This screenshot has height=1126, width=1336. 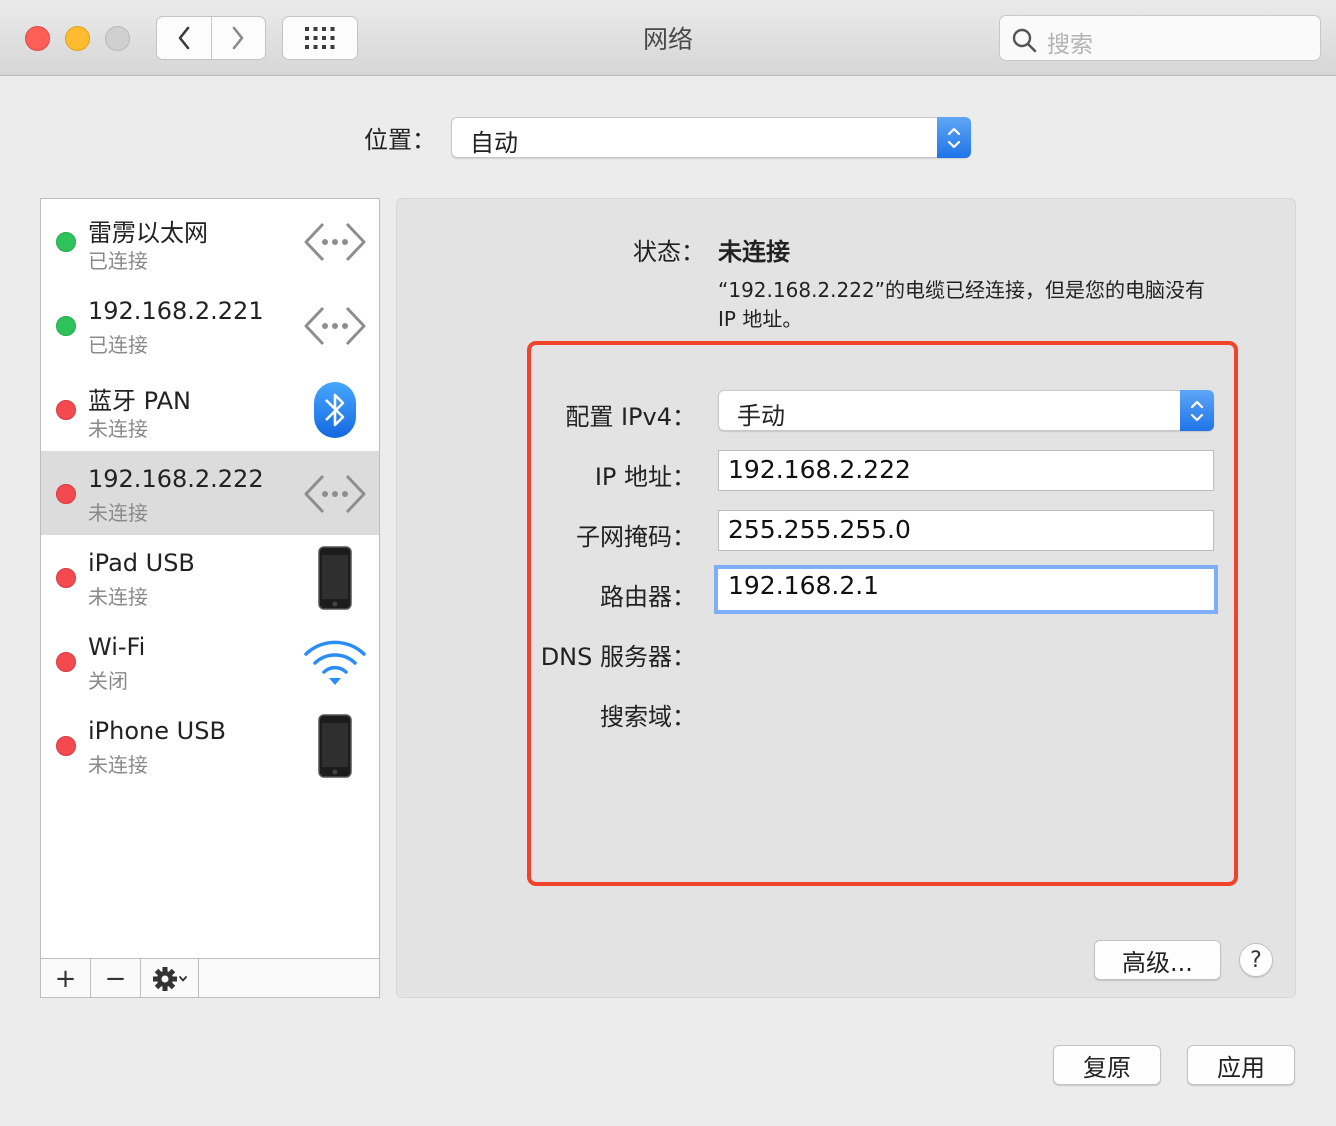 I want to click on configure-ipv4-value: 手动, so click(x=761, y=416).